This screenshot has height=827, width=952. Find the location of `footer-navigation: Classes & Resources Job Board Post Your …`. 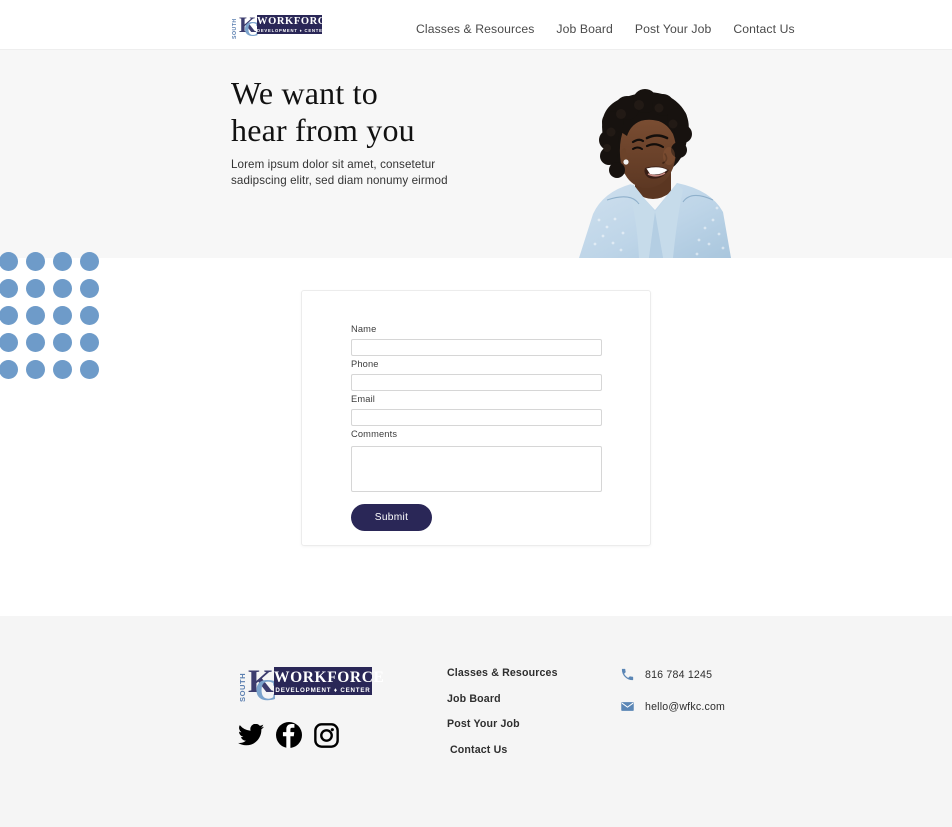

footer-navigation: Classes & Resources Job Board Post Your … is located at coordinates (502, 718).